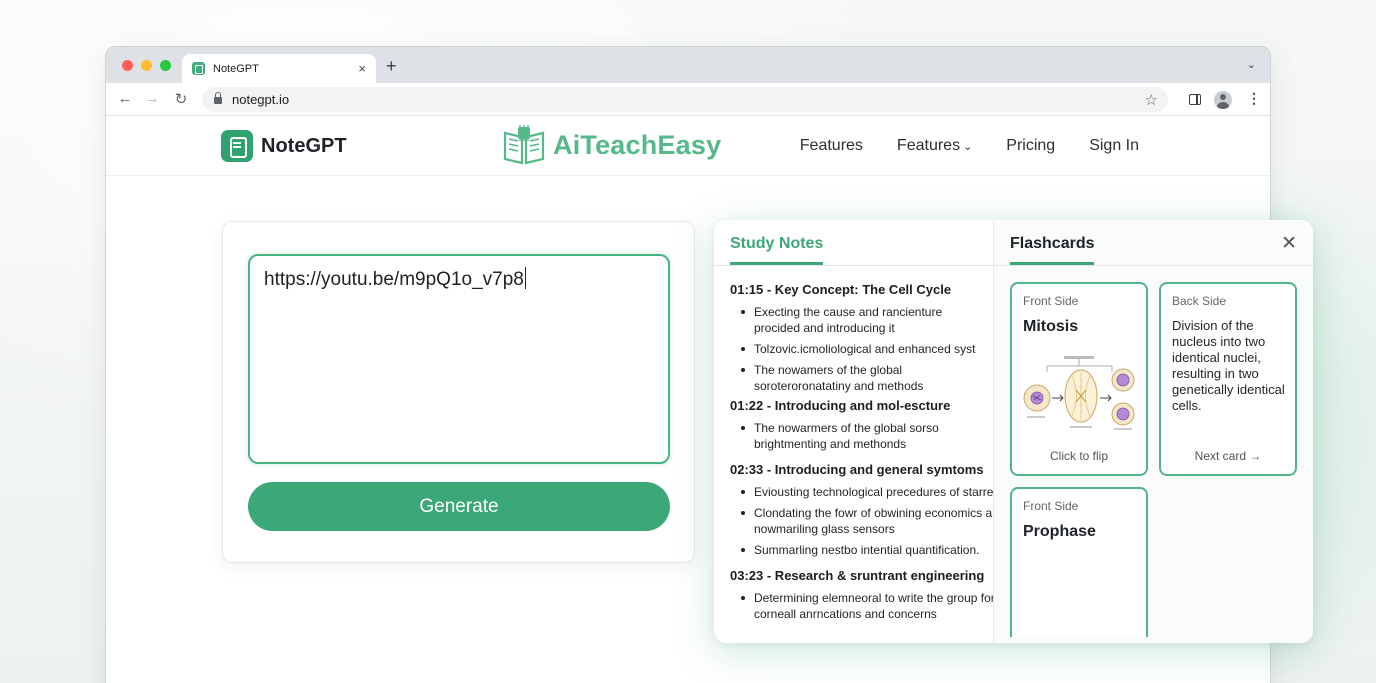 The width and height of the screenshot is (1376, 683). I want to click on tab-strip: NoteGPT × + ⌄, so click(688, 65).